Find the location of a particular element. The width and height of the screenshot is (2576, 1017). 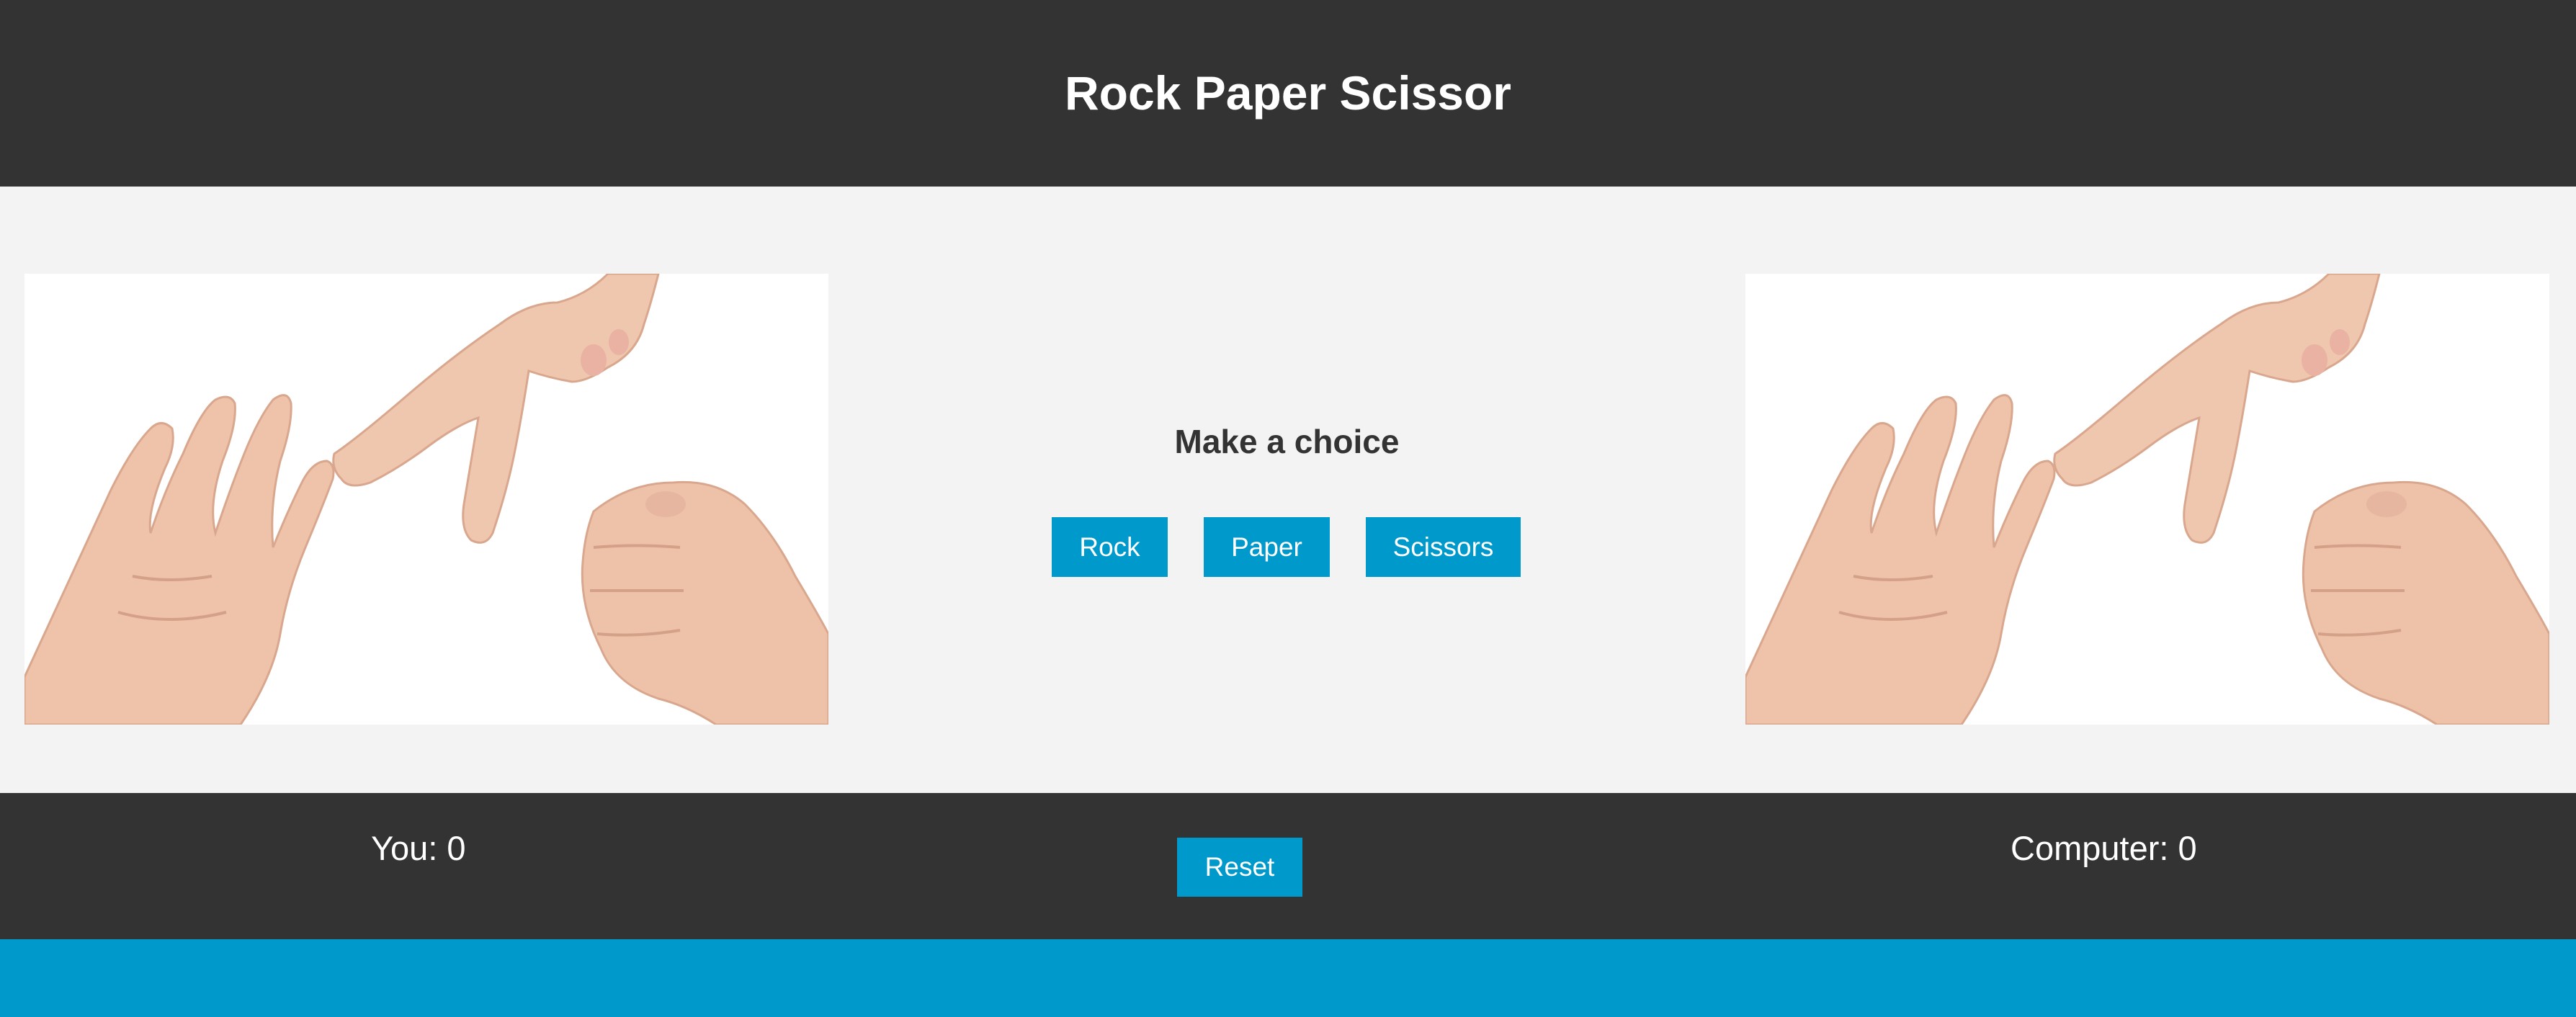

paper-button: Paper is located at coordinates (1267, 547).